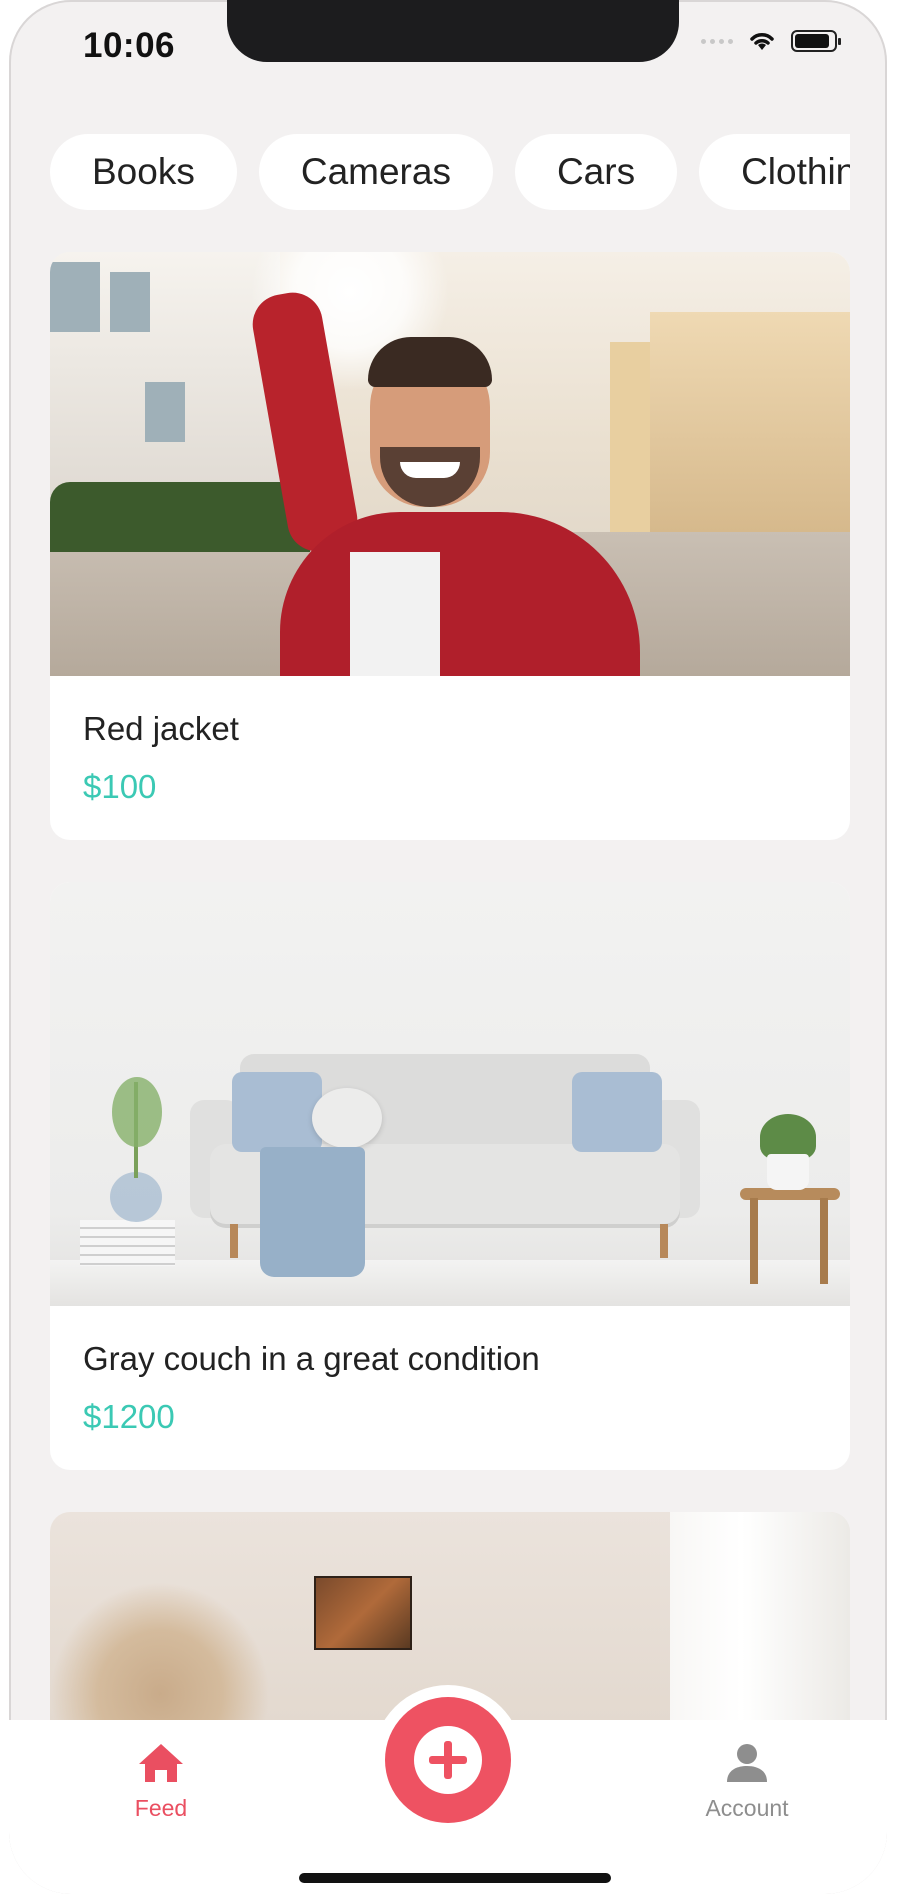 This screenshot has width=900, height=1898. What do you see at coordinates (161, 1808) in the screenshot?
I see `tab-feed-label: Feed` at bounding box center [161, 1808].